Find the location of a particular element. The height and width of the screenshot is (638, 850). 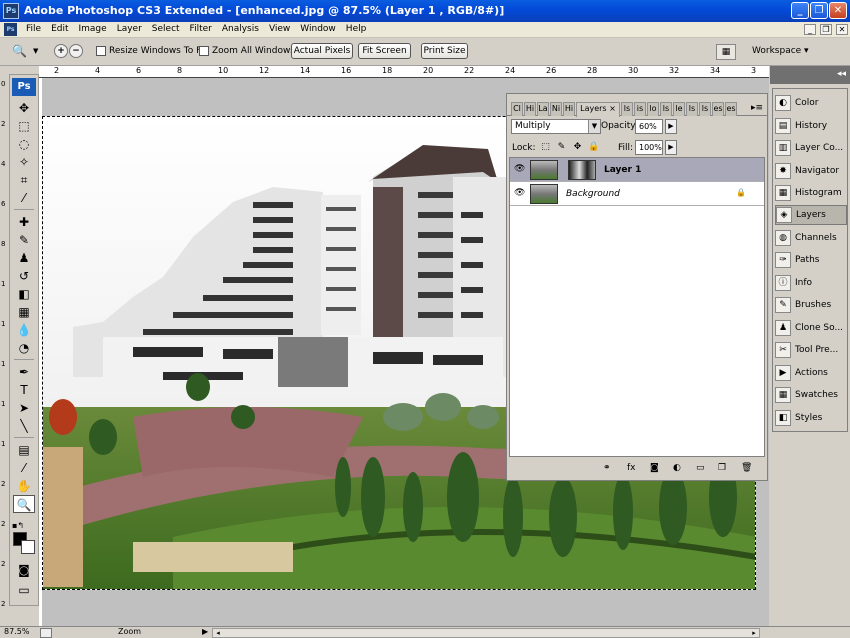

dock-item-actions: ▶ Actions is located at coordinates (811, 373).